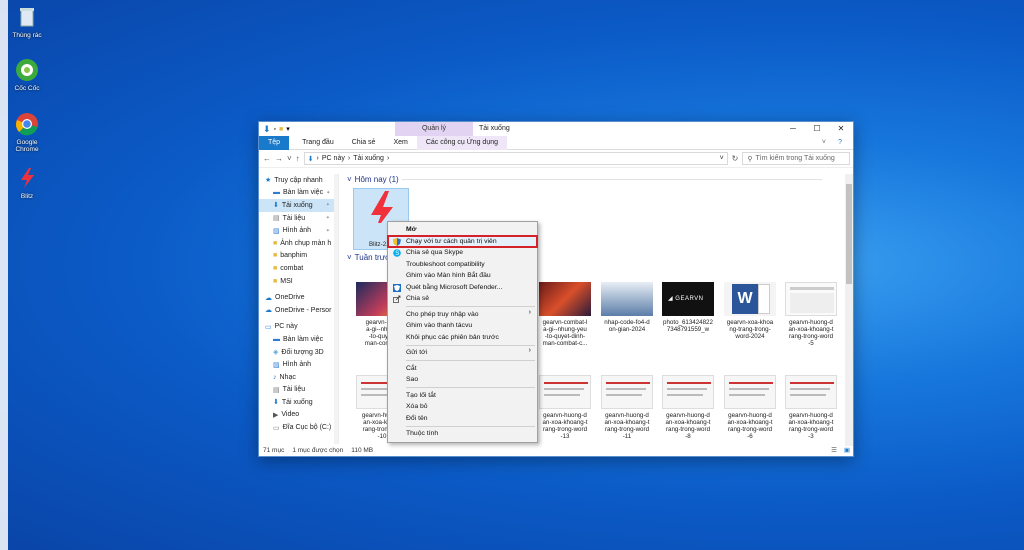 The height and width of the screenshot is (550, 1024). Describe the element at coordinates (462, 241) in the screenshot. I see `menu-item: Chạy với tư cách quản trị viên` at that location.